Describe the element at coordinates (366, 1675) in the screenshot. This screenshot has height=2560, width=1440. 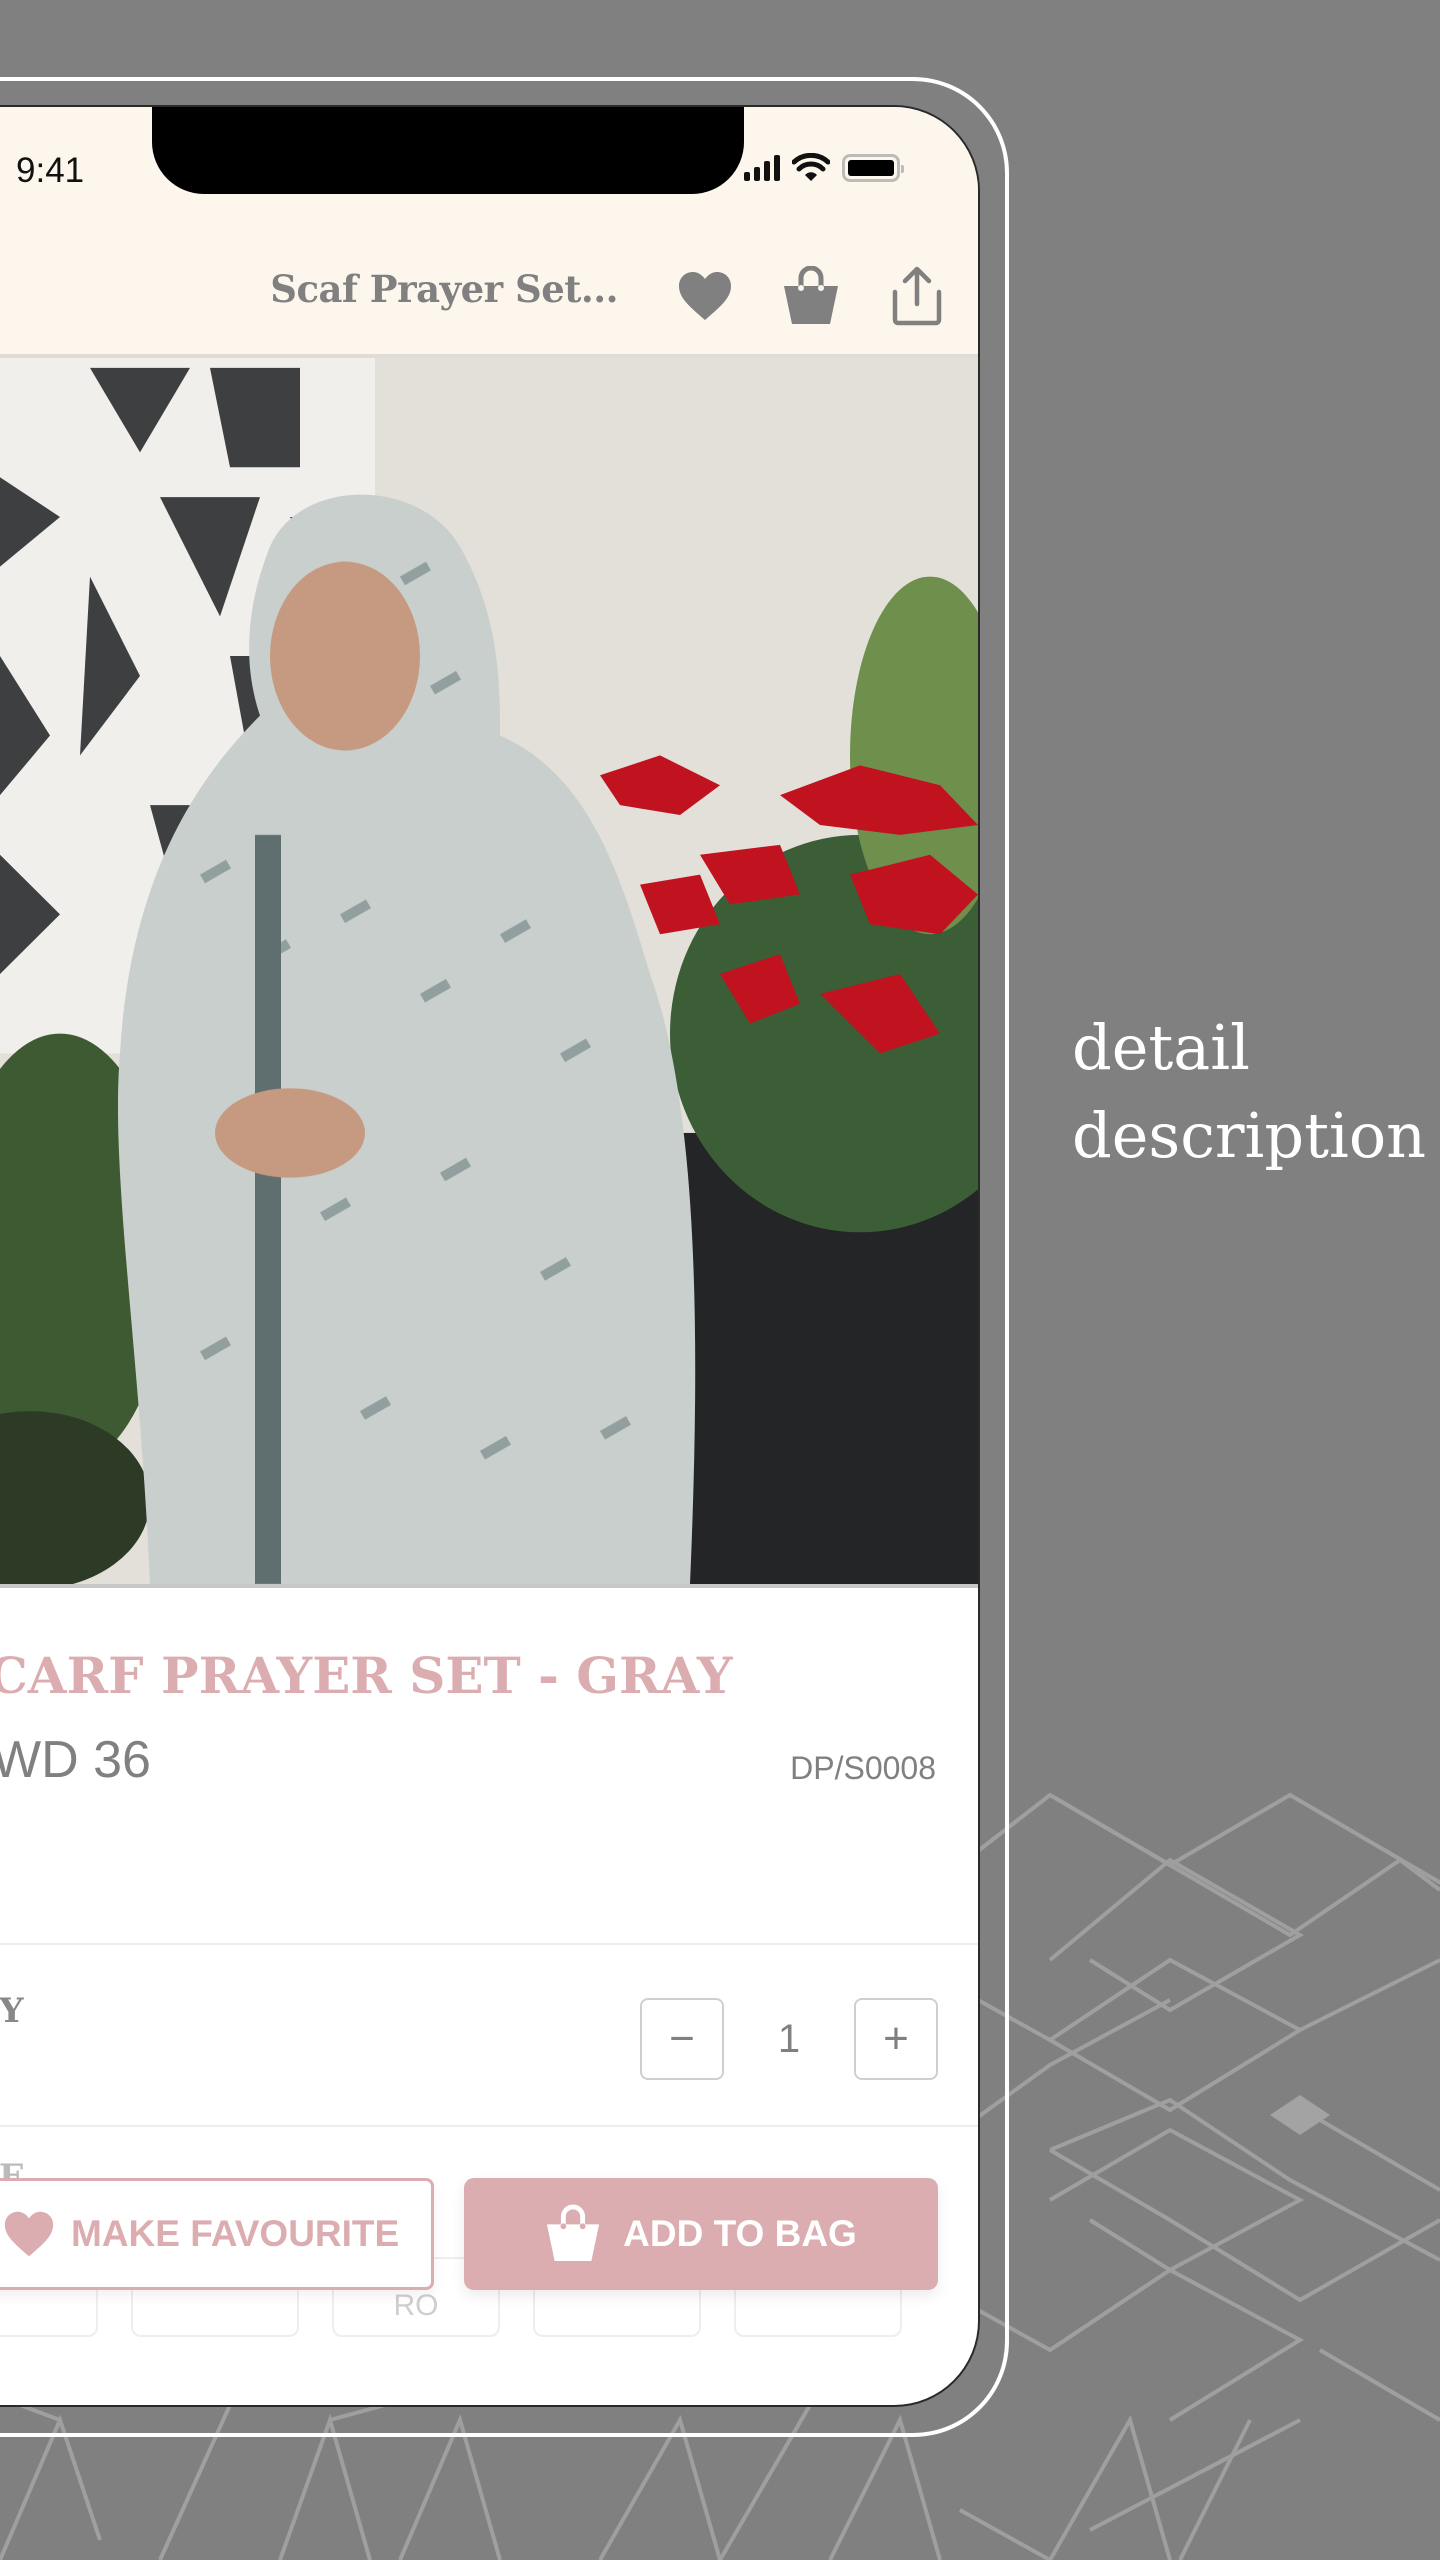
I see `product-title: CARF PRAYER SET - GRAY` at that location.